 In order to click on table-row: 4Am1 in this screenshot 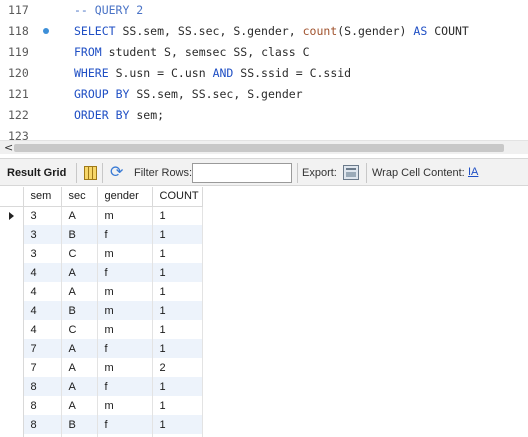, I will do `click(101, 291)`.